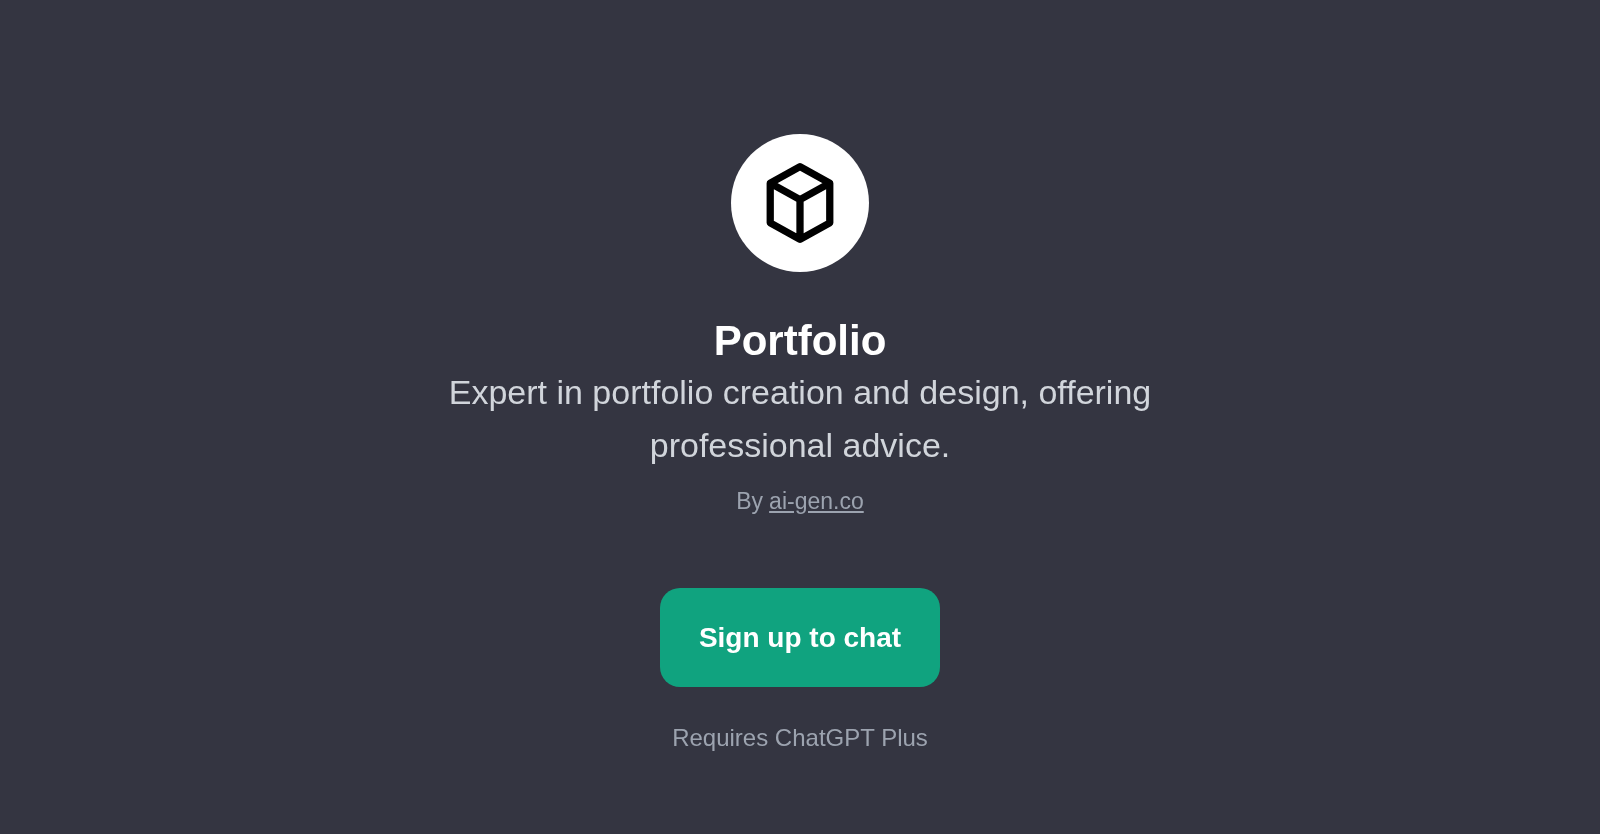  Describe the element at coordinates (816, 501) in the screenshot. I see `author-link: ai-gen.co` at that location.